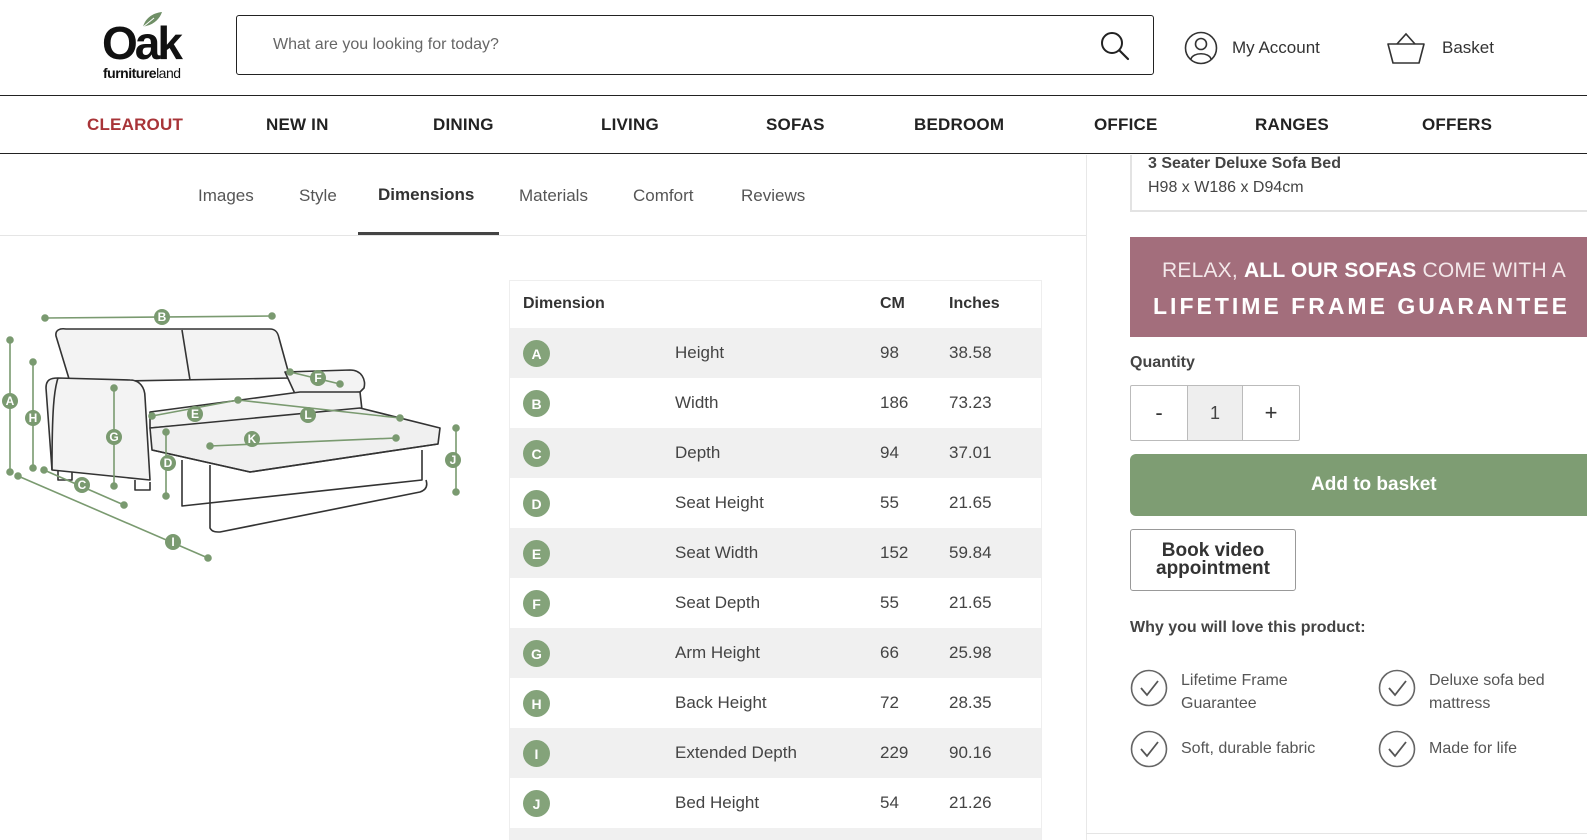 This screenshot has width=1587, height=840. What do you see at coordinates (775, 653) in the screenshot?
I see `table-row: G Arm Height 66 25.98` at bounding box center [775, 653].